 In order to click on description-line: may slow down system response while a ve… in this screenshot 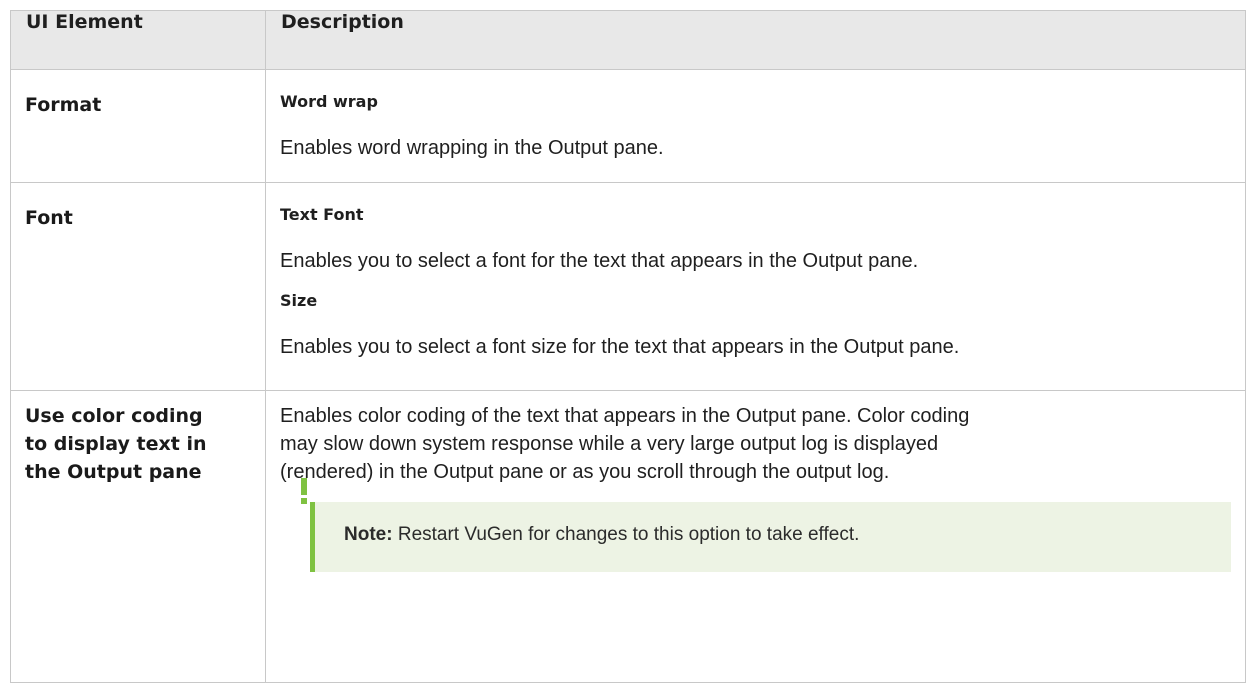, I will do `click(609, 444)`.